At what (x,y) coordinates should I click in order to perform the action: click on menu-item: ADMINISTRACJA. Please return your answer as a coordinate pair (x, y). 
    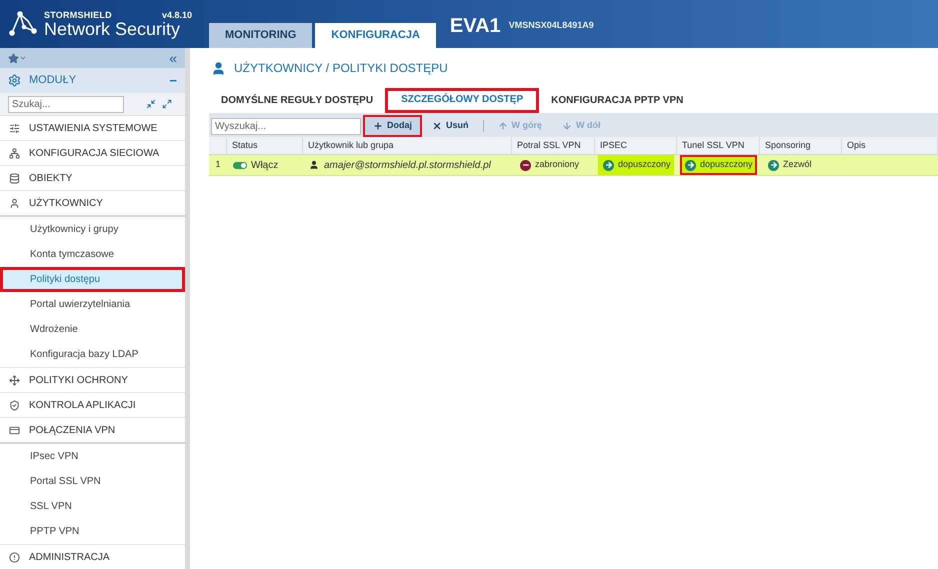
    Looking at the image, I should click on (92, 556).